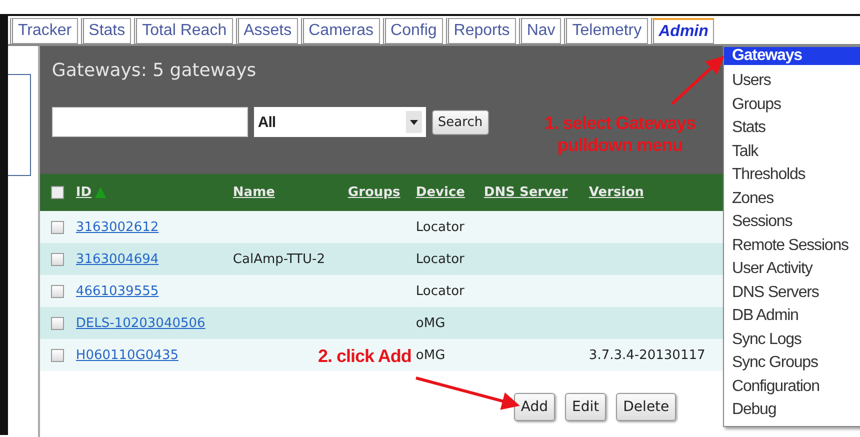 Image resolution: width=860 pixels, height=437 pixels. What do you see at coordinates (792, 339) in the screenshot?
I see `menu-item: Sync Logs` at bounding box center [792, 339].